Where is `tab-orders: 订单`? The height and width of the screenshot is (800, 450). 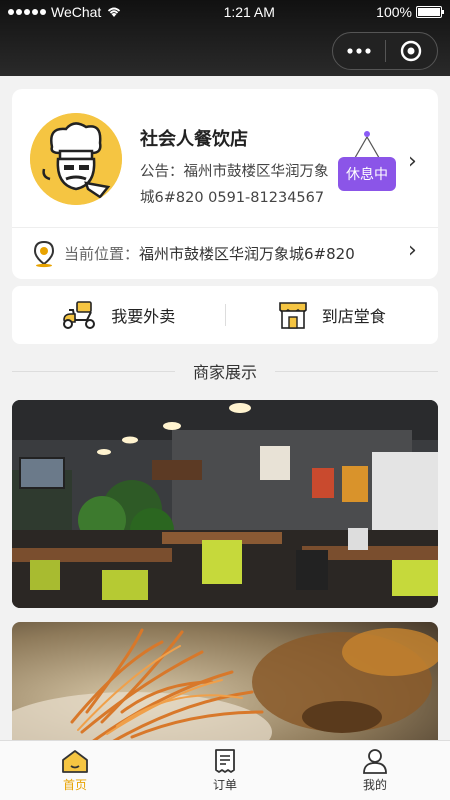
tab-orders: 订单 is located at coordinates (225, 770).